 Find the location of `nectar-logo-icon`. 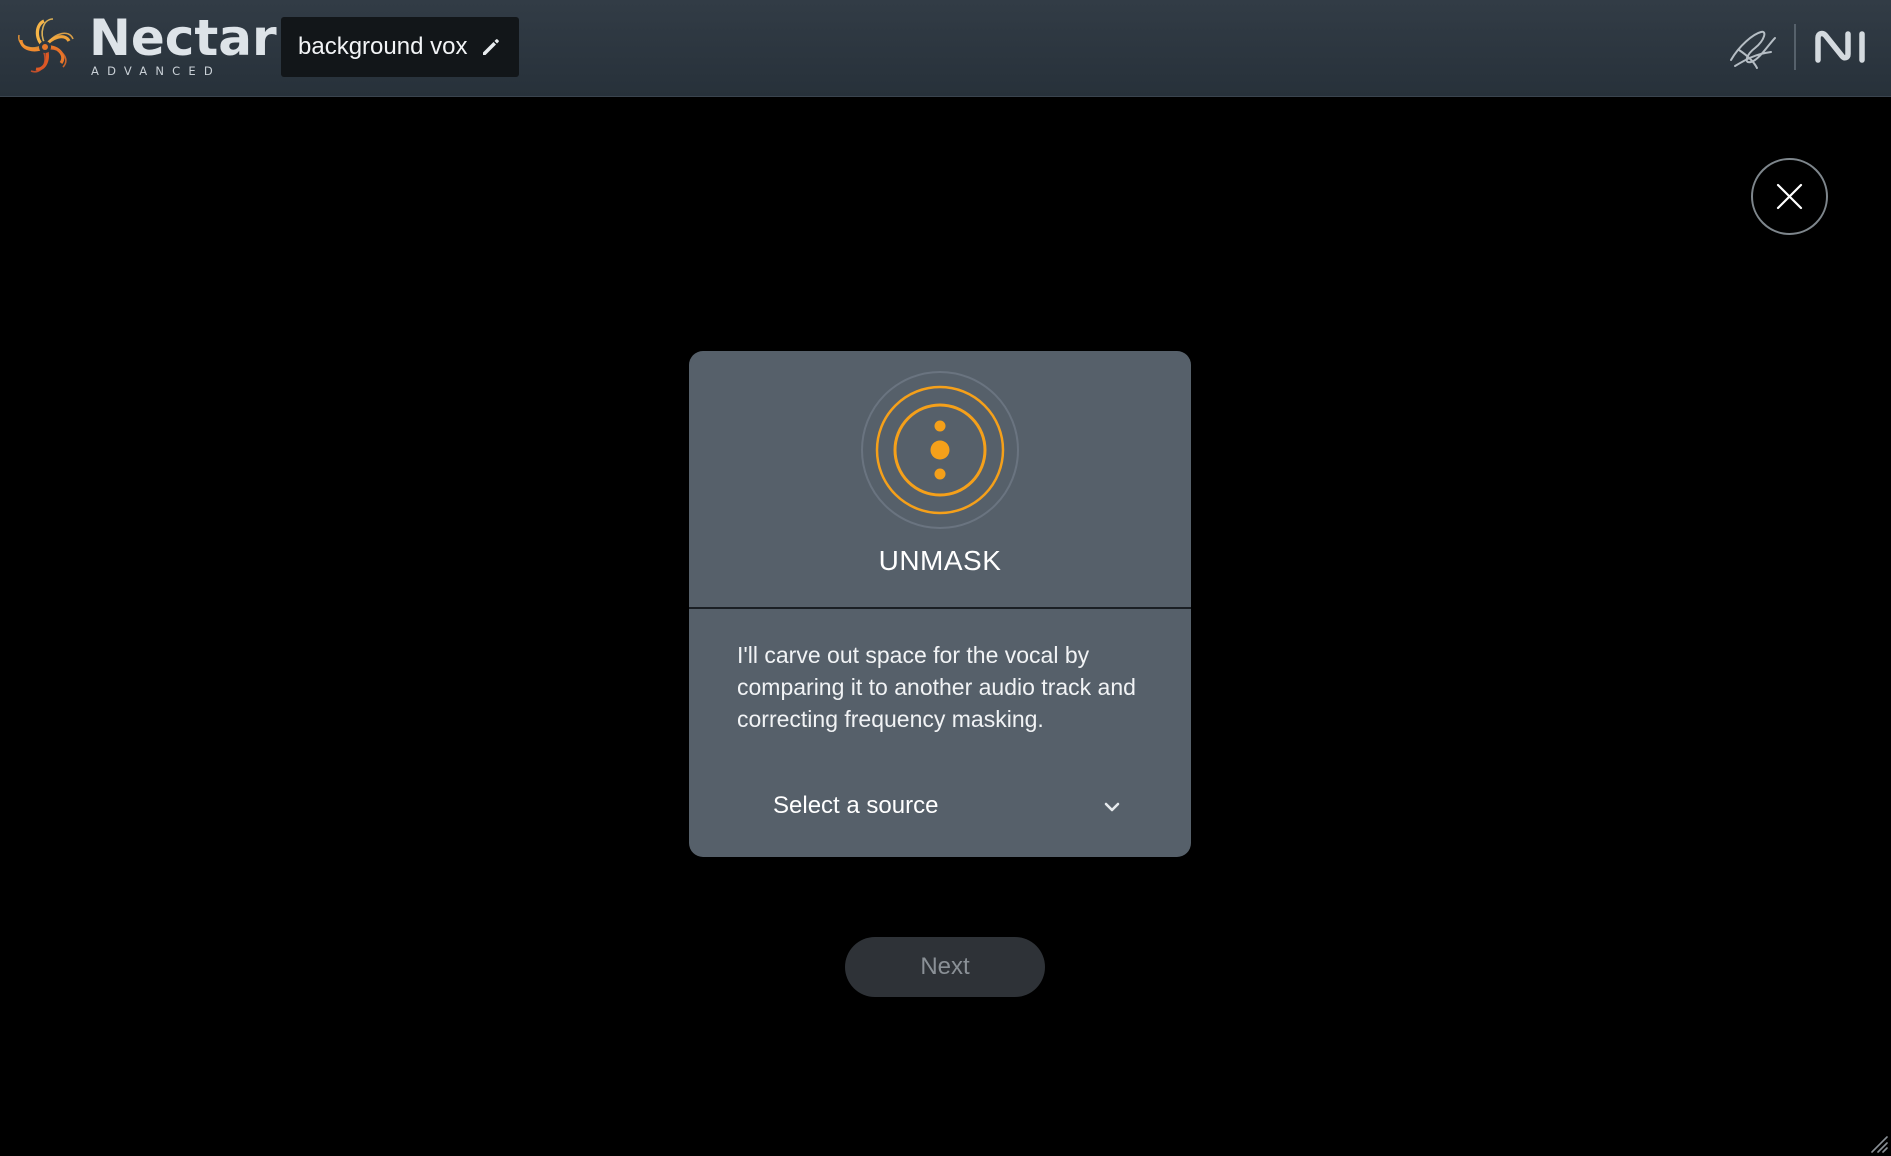

nectar-logo-icon is located at coordinates (46, 45).